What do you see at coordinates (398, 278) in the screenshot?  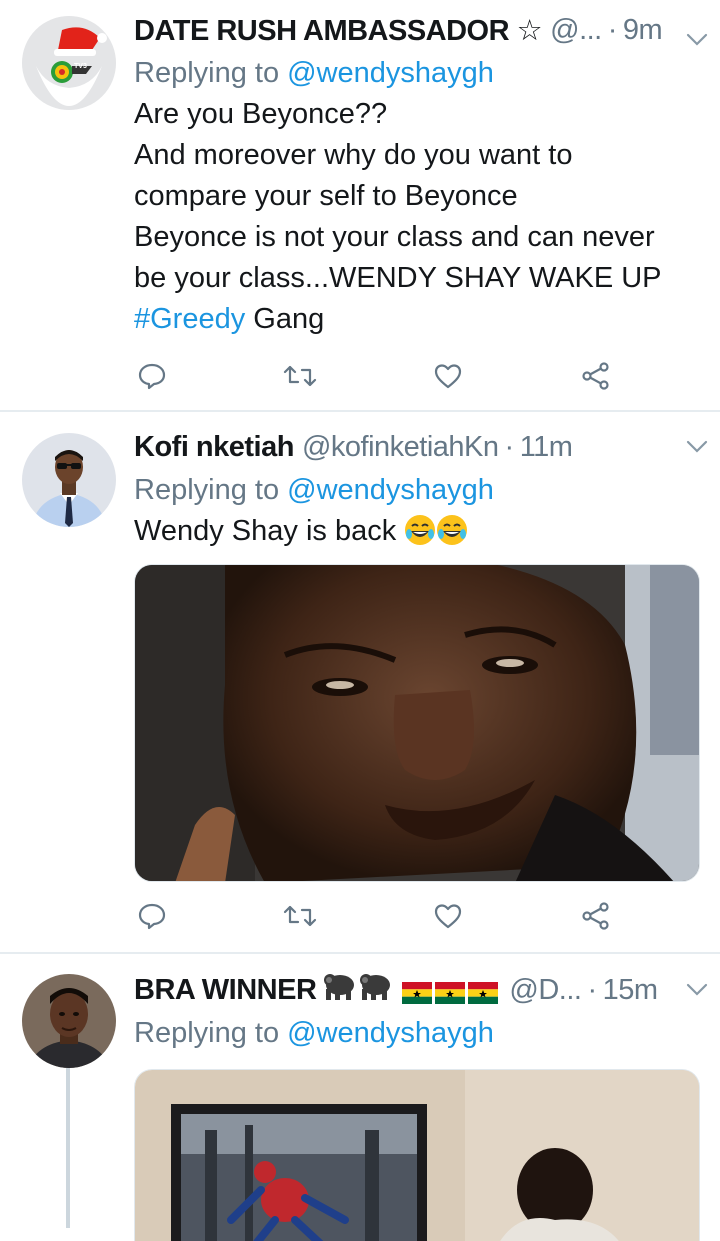 I see `tweet-text-line: be your class...WENDY SHAY WAKE UP` at bounding box center [398, 278].